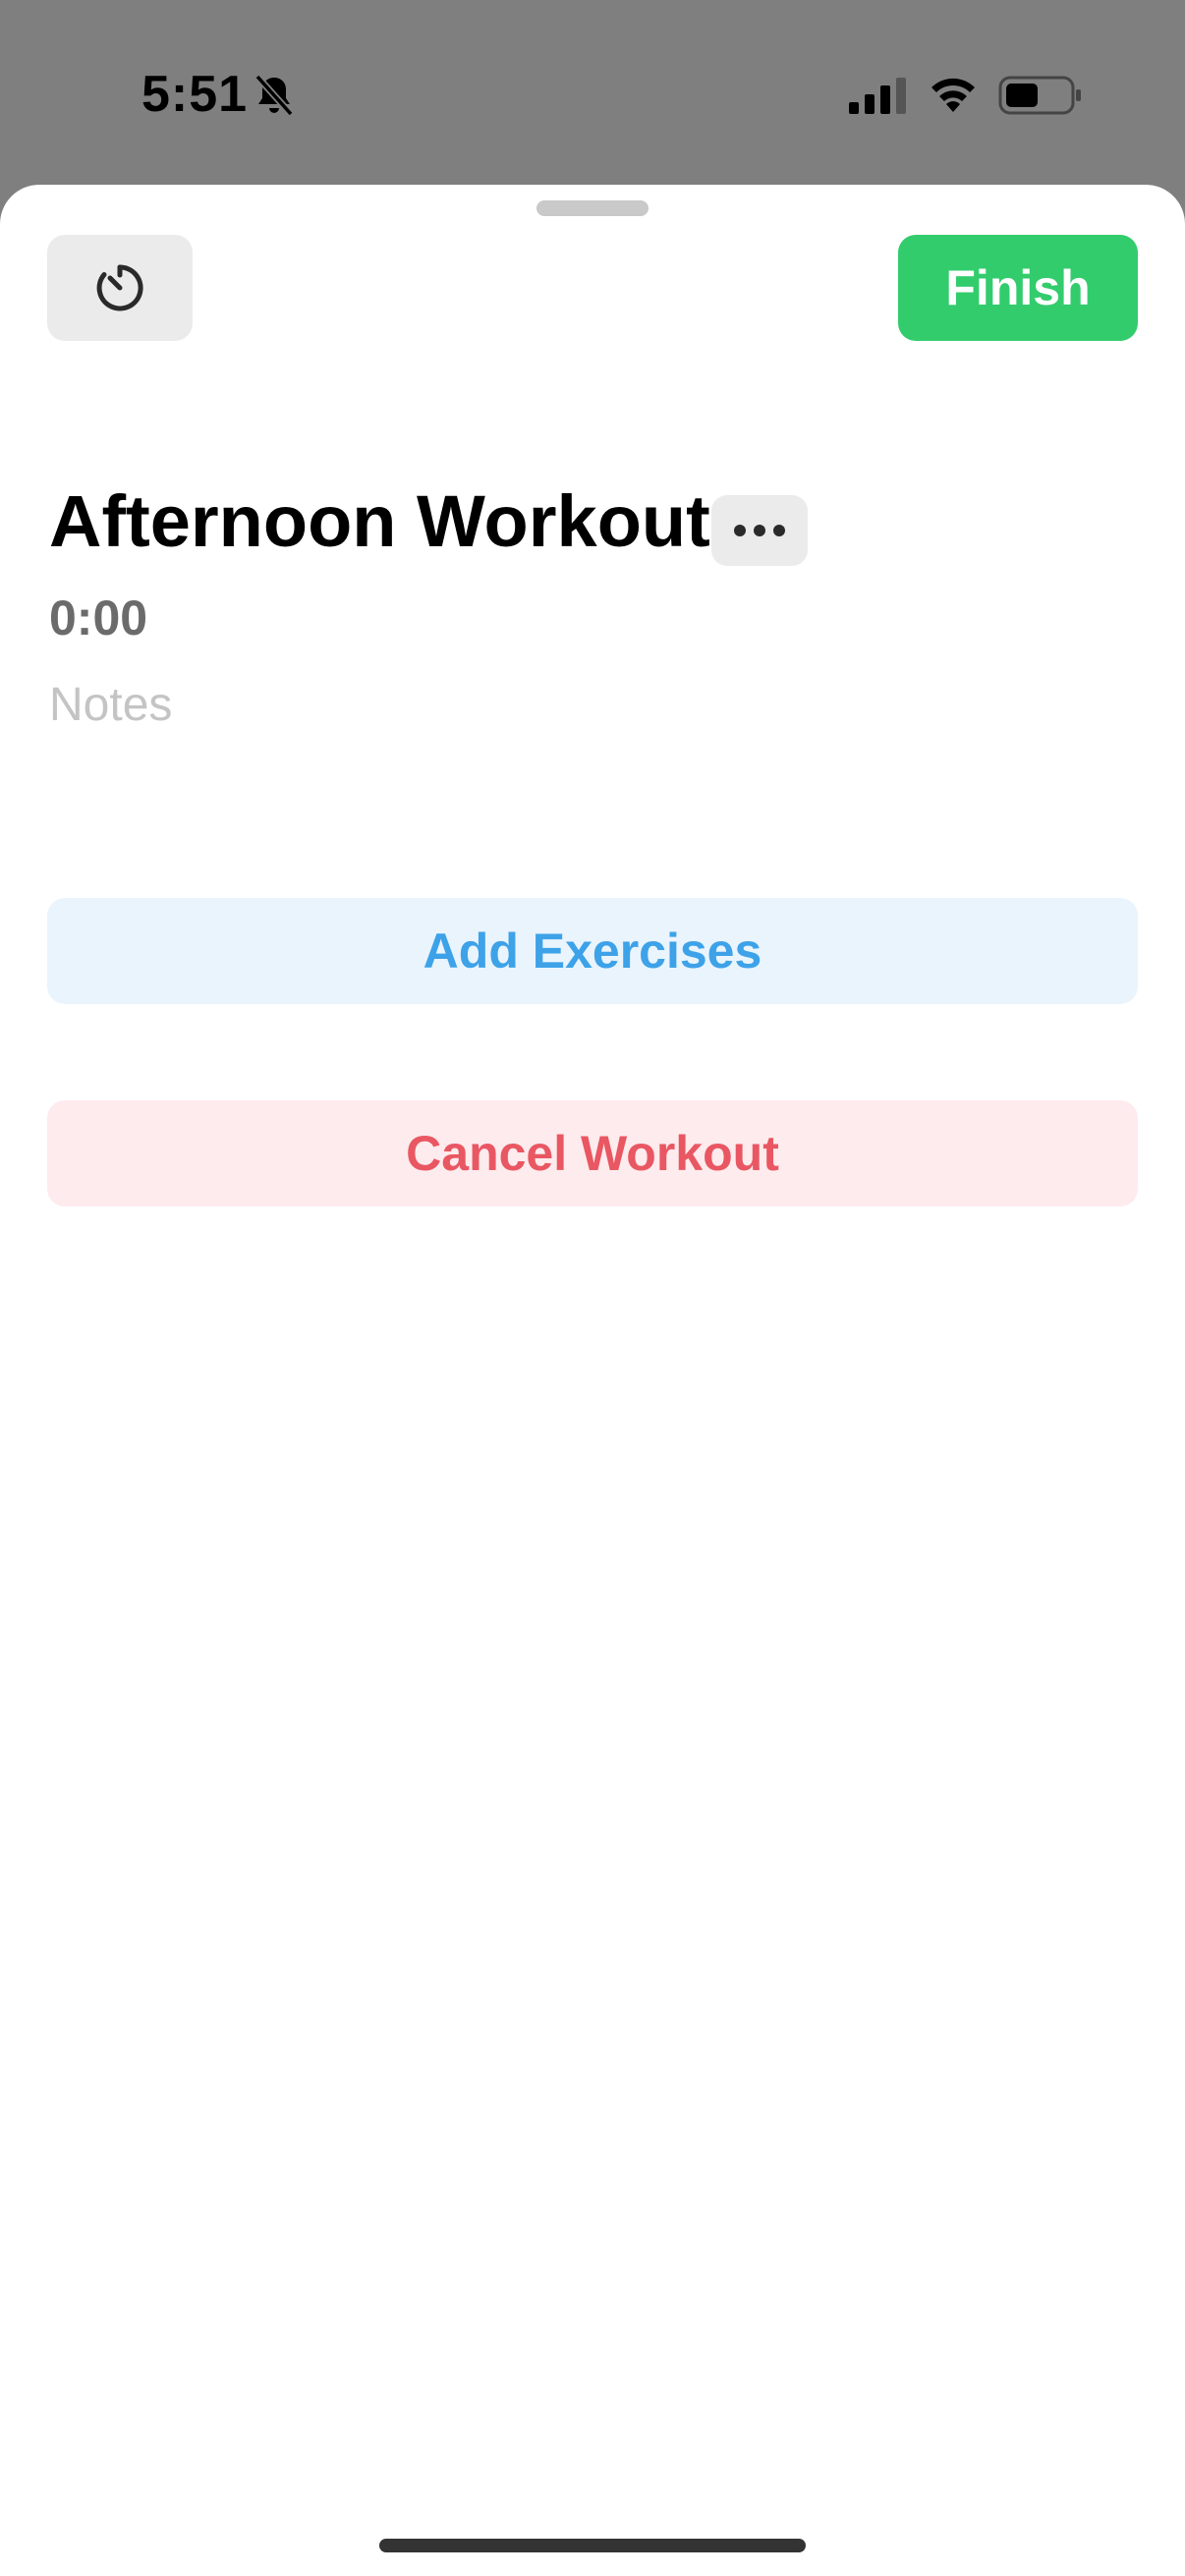  I want to click on rest-timer-button, so click(120, 288).